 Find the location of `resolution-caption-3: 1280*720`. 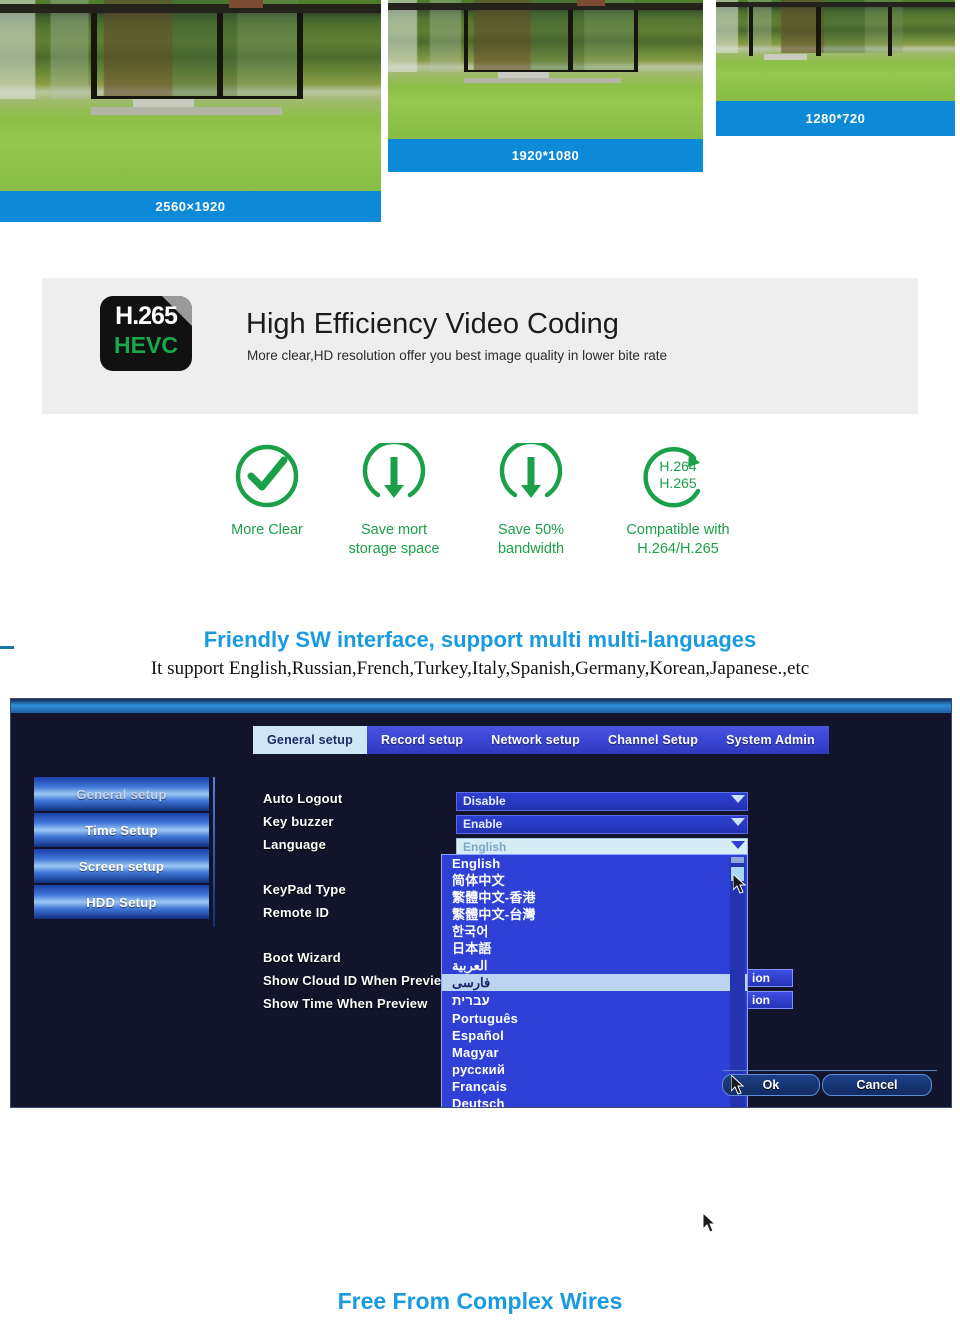

resolution-caption-3: 1280*720 is located at coordinates (835, 118).